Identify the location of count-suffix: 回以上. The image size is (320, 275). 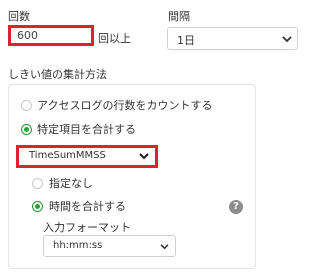
(114, 38).